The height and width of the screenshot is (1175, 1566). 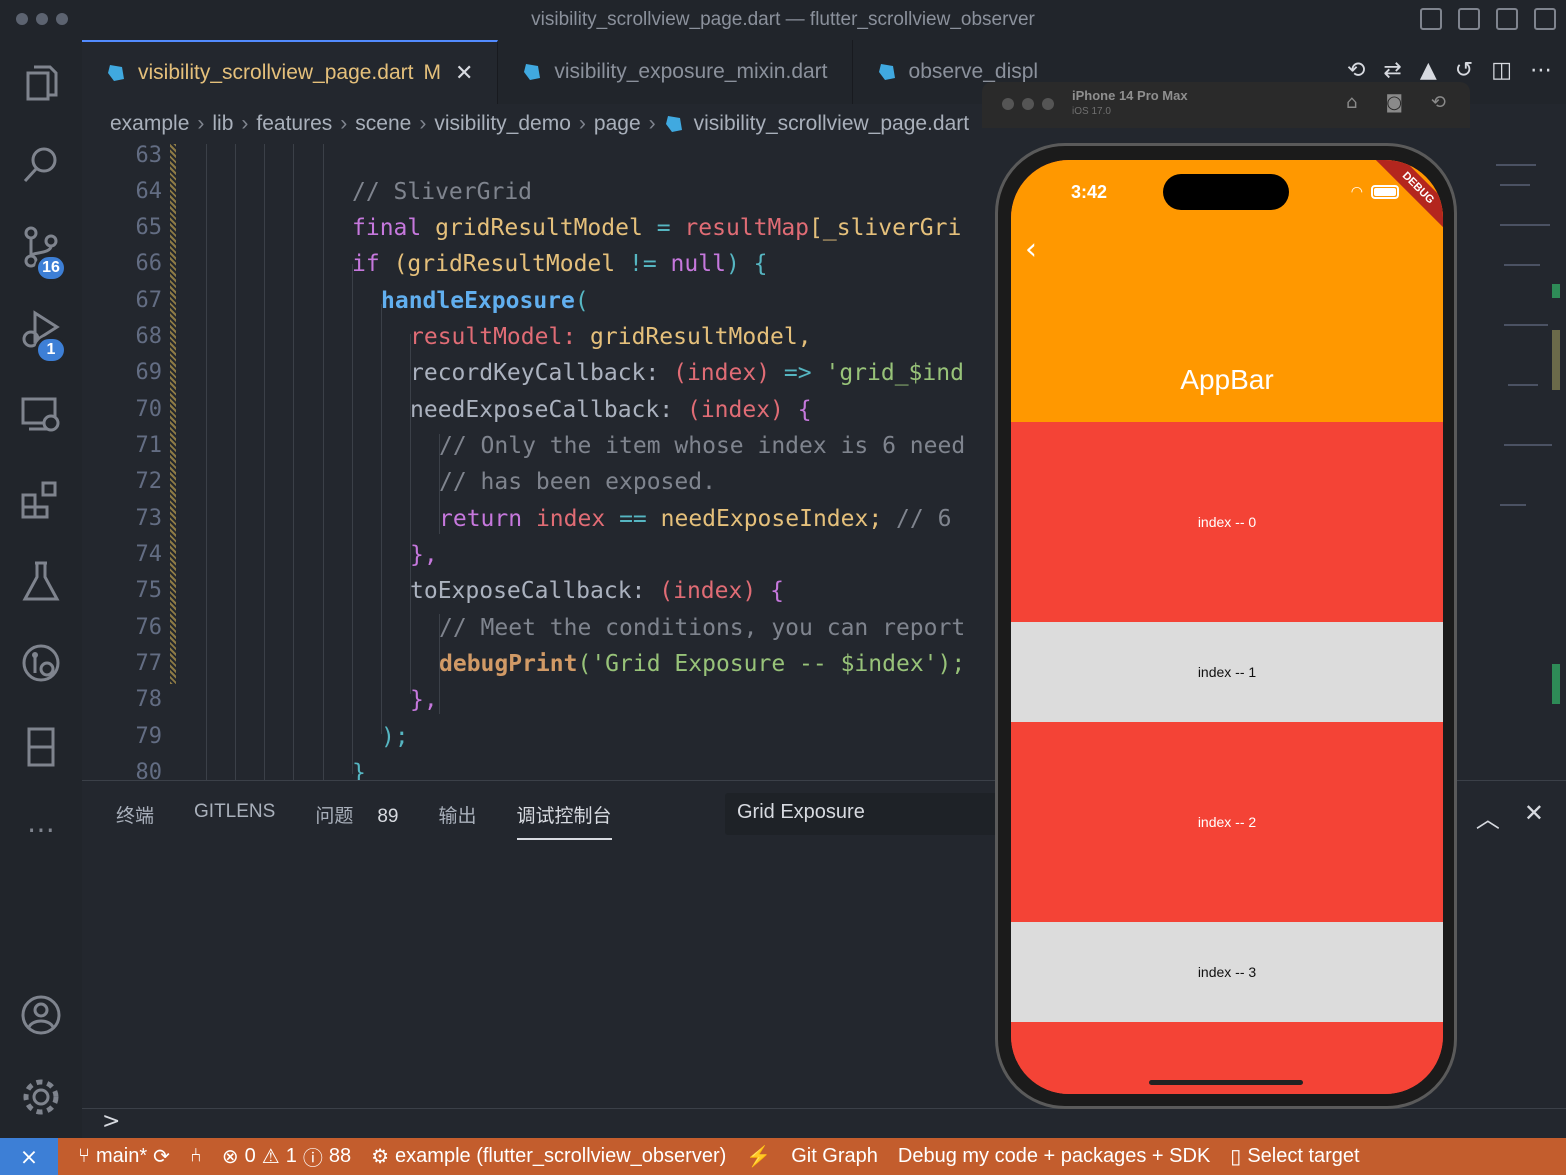 I want to click on breadcrumb-item: features, so click(x=294, y=124).